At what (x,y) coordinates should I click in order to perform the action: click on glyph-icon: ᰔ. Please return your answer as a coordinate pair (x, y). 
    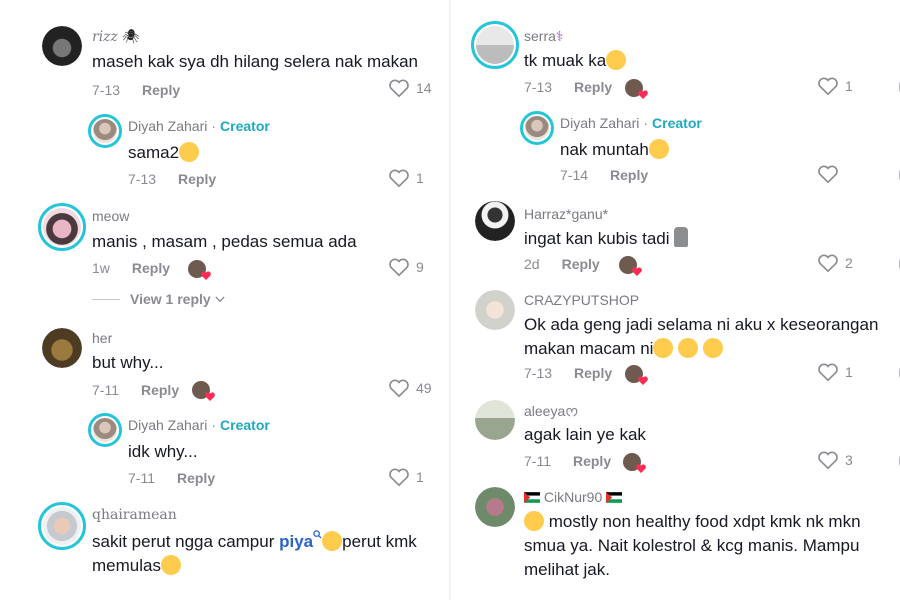
    Looking at the image, I should click on (572, 411).